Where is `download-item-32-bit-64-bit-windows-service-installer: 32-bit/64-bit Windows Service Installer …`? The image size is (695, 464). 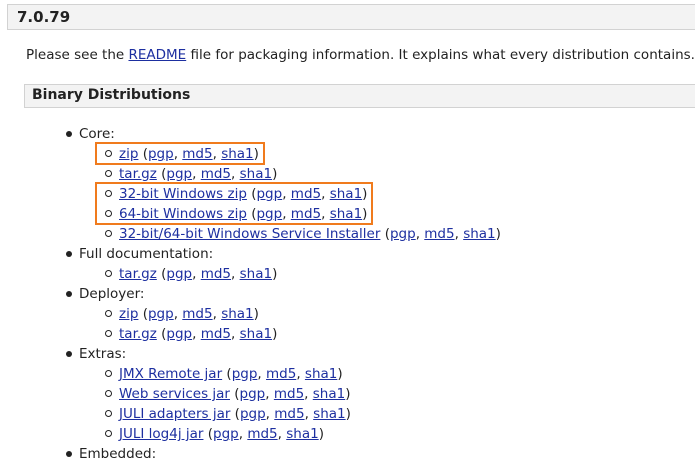
download-item-32-bit-64-bit-windows-service-installer: 32-bit/64-bit Windows Service Installer … is located at coordinates (250, 234).